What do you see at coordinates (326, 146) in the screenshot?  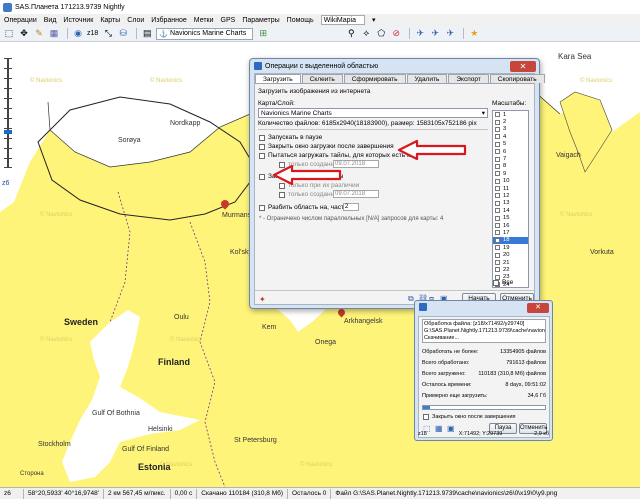 I see `checkbox-close-after: Закрыть окно загрузки после завершения` at bounding box center [326, 146].